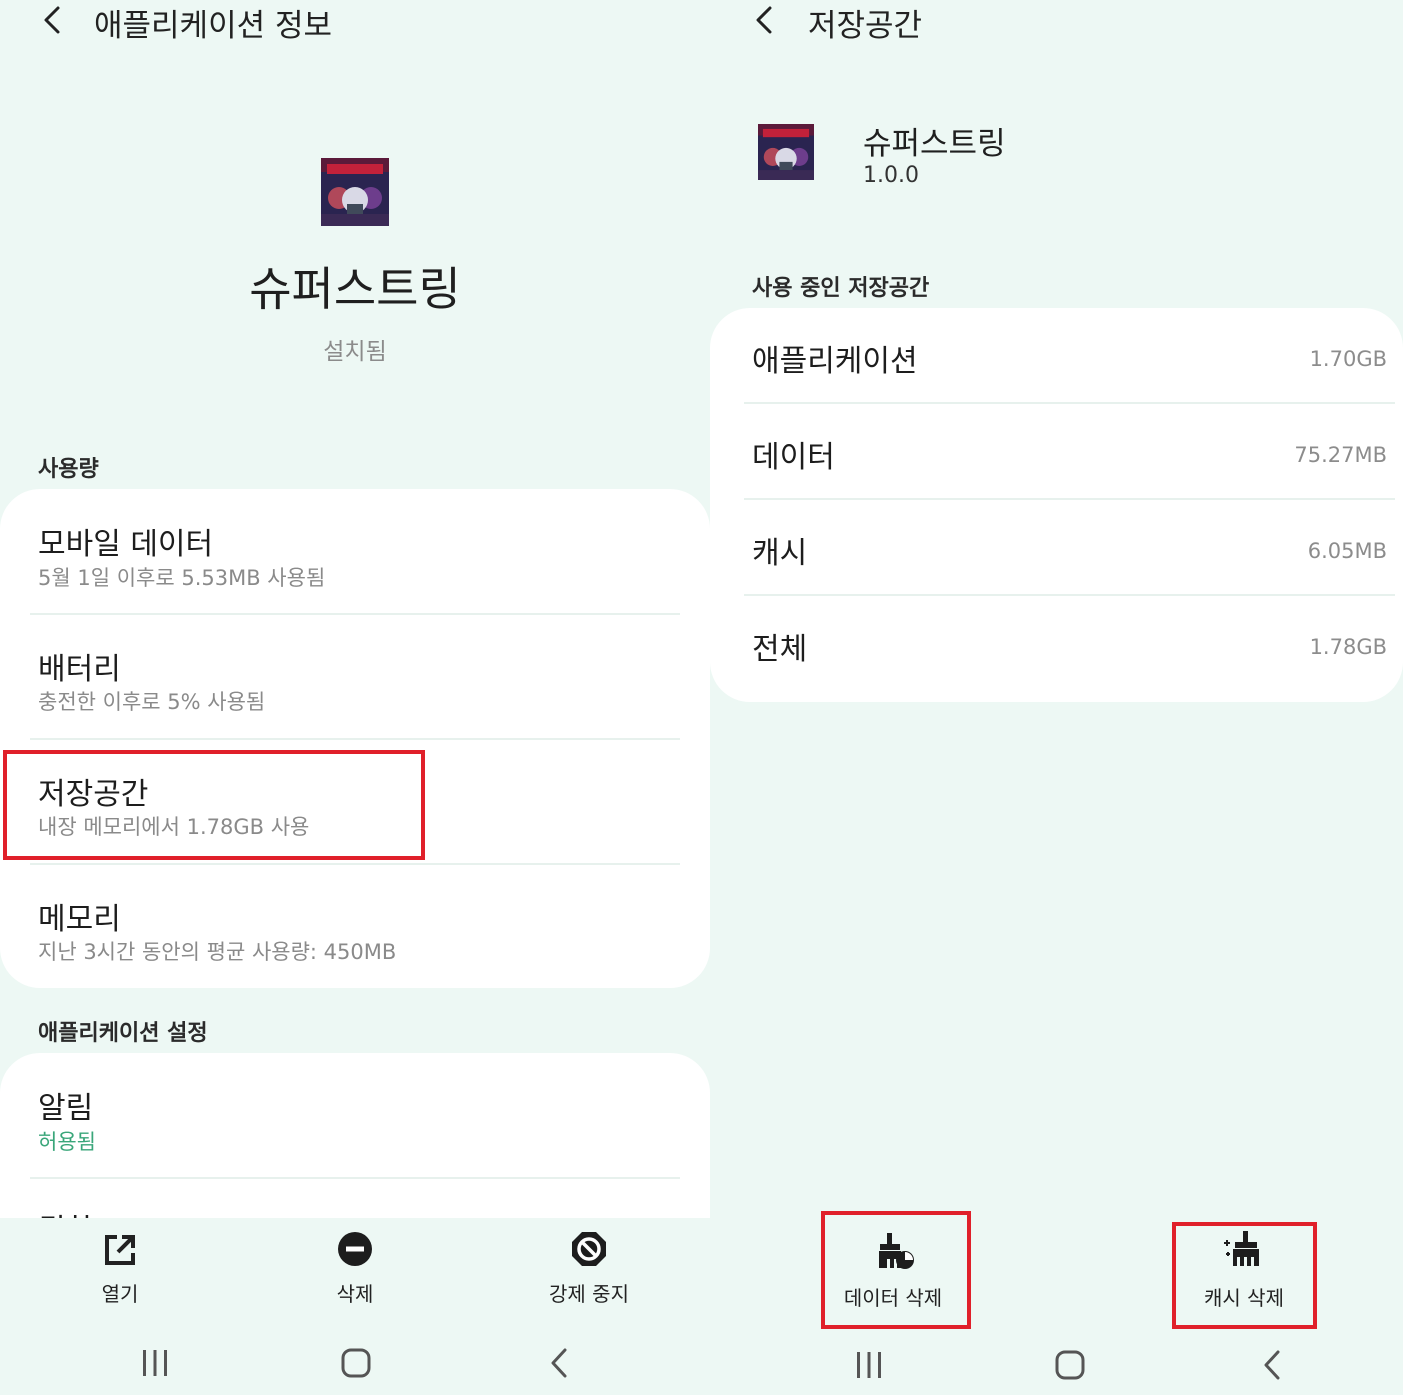 The width and height of the screenshot is (1403, 1395). Describe the element at coordinates (1244, 1275) in the screenshot. I see `clear-cache-highlight` at that location.